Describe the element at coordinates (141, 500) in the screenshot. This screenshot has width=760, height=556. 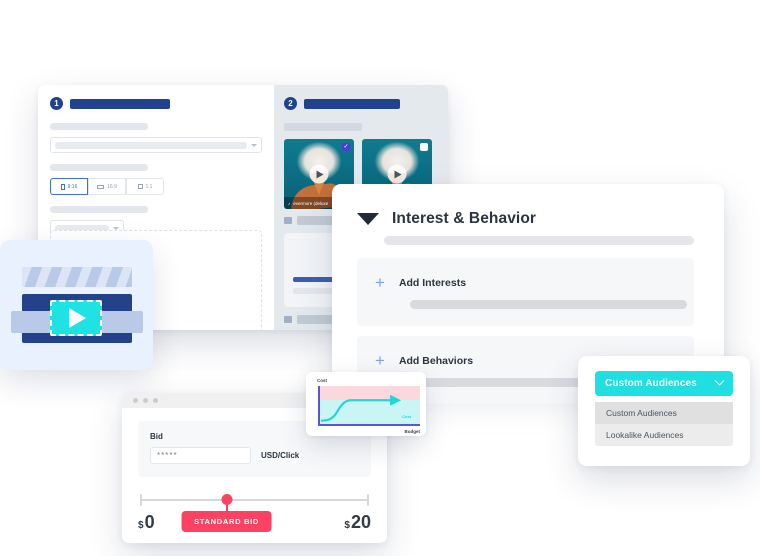
I see `slider-min-cap` at that location.